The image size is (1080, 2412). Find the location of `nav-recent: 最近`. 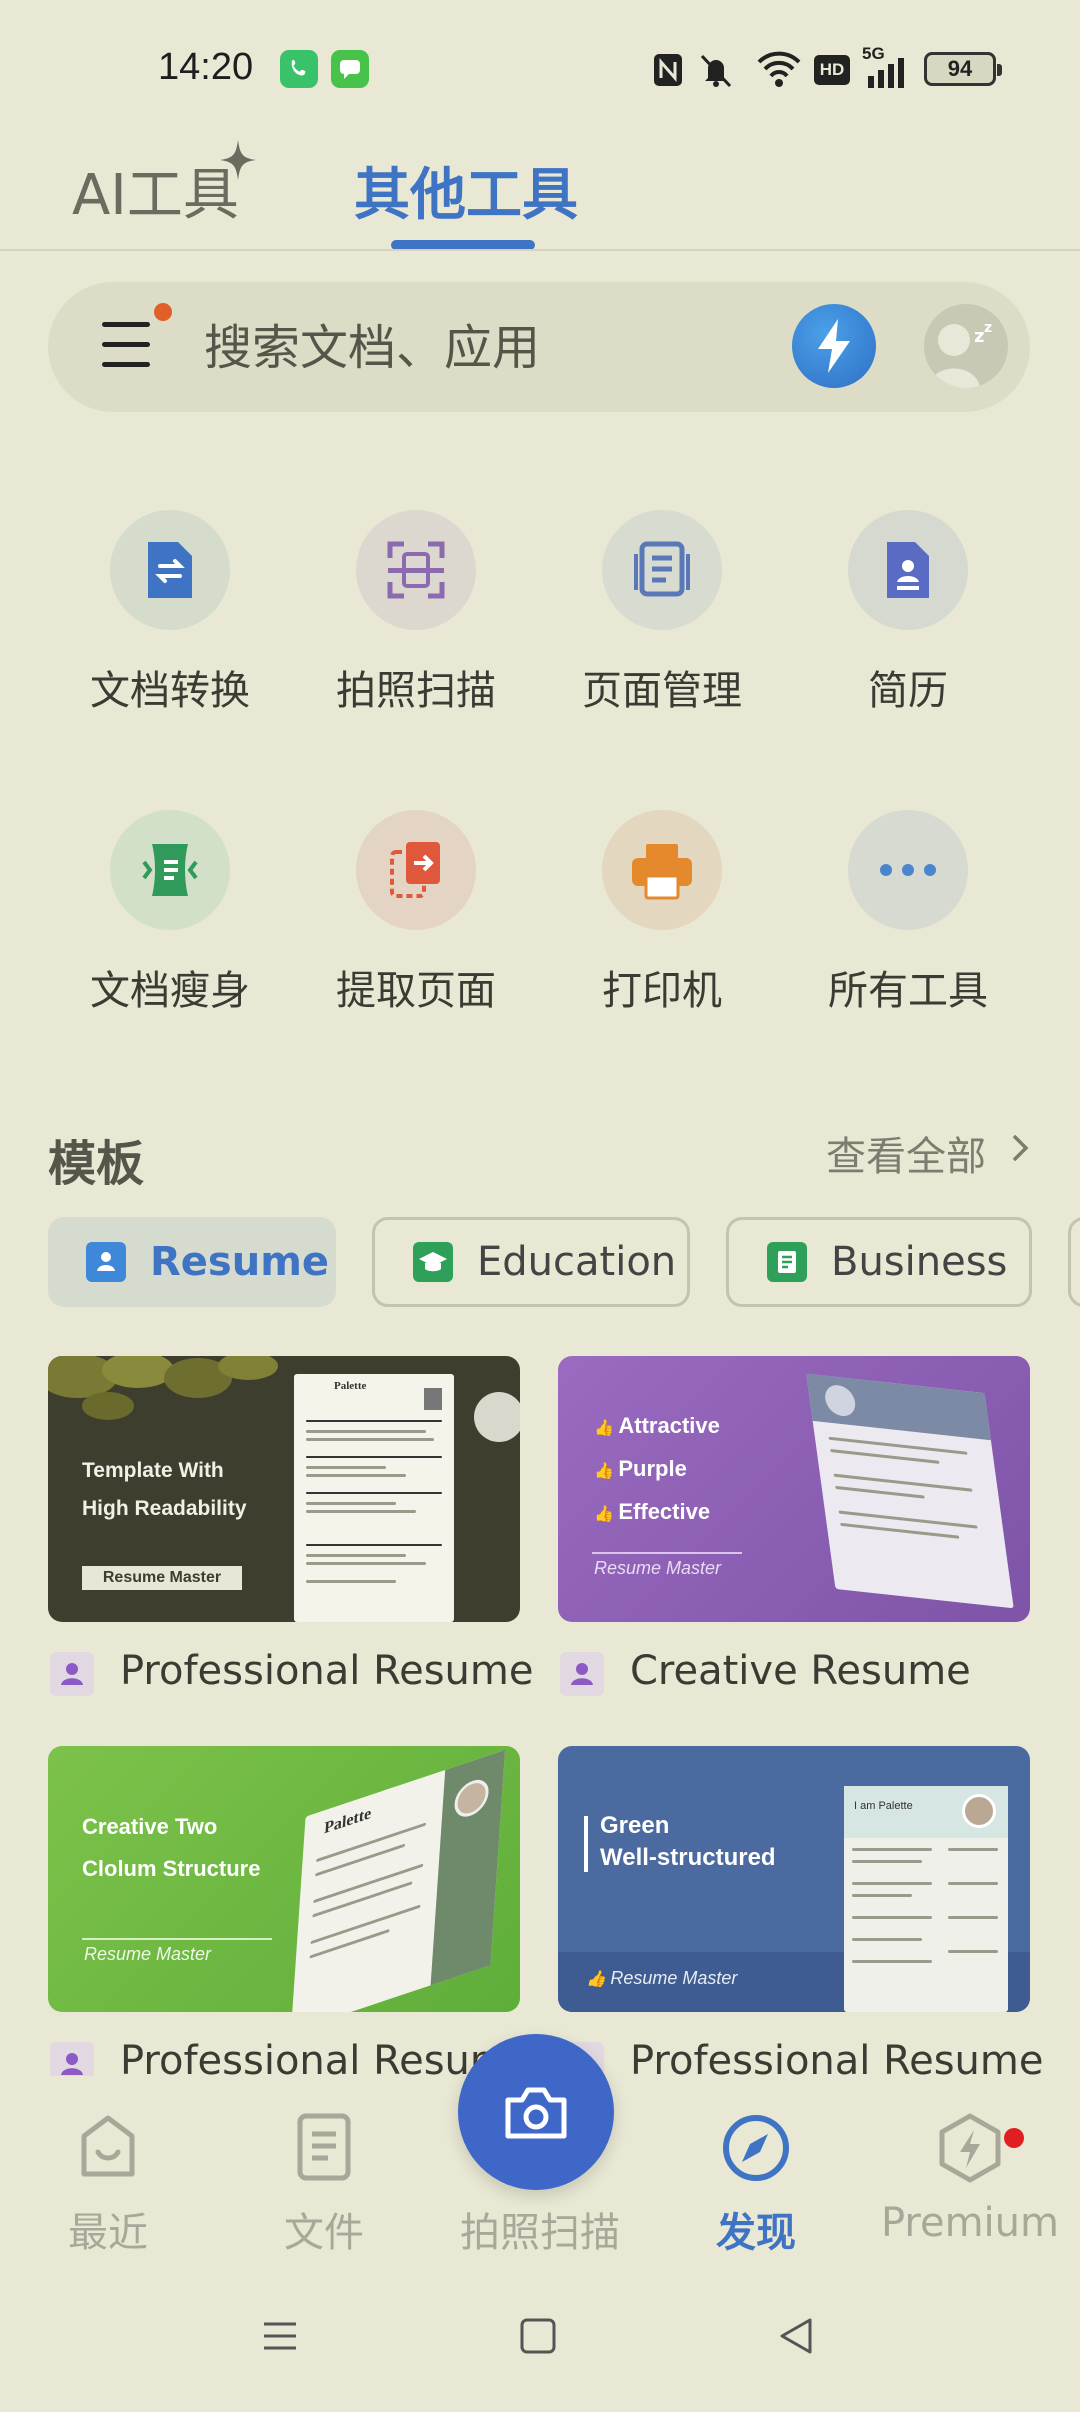

nav-recent: 最近 is located at coordinates (108, 2187).